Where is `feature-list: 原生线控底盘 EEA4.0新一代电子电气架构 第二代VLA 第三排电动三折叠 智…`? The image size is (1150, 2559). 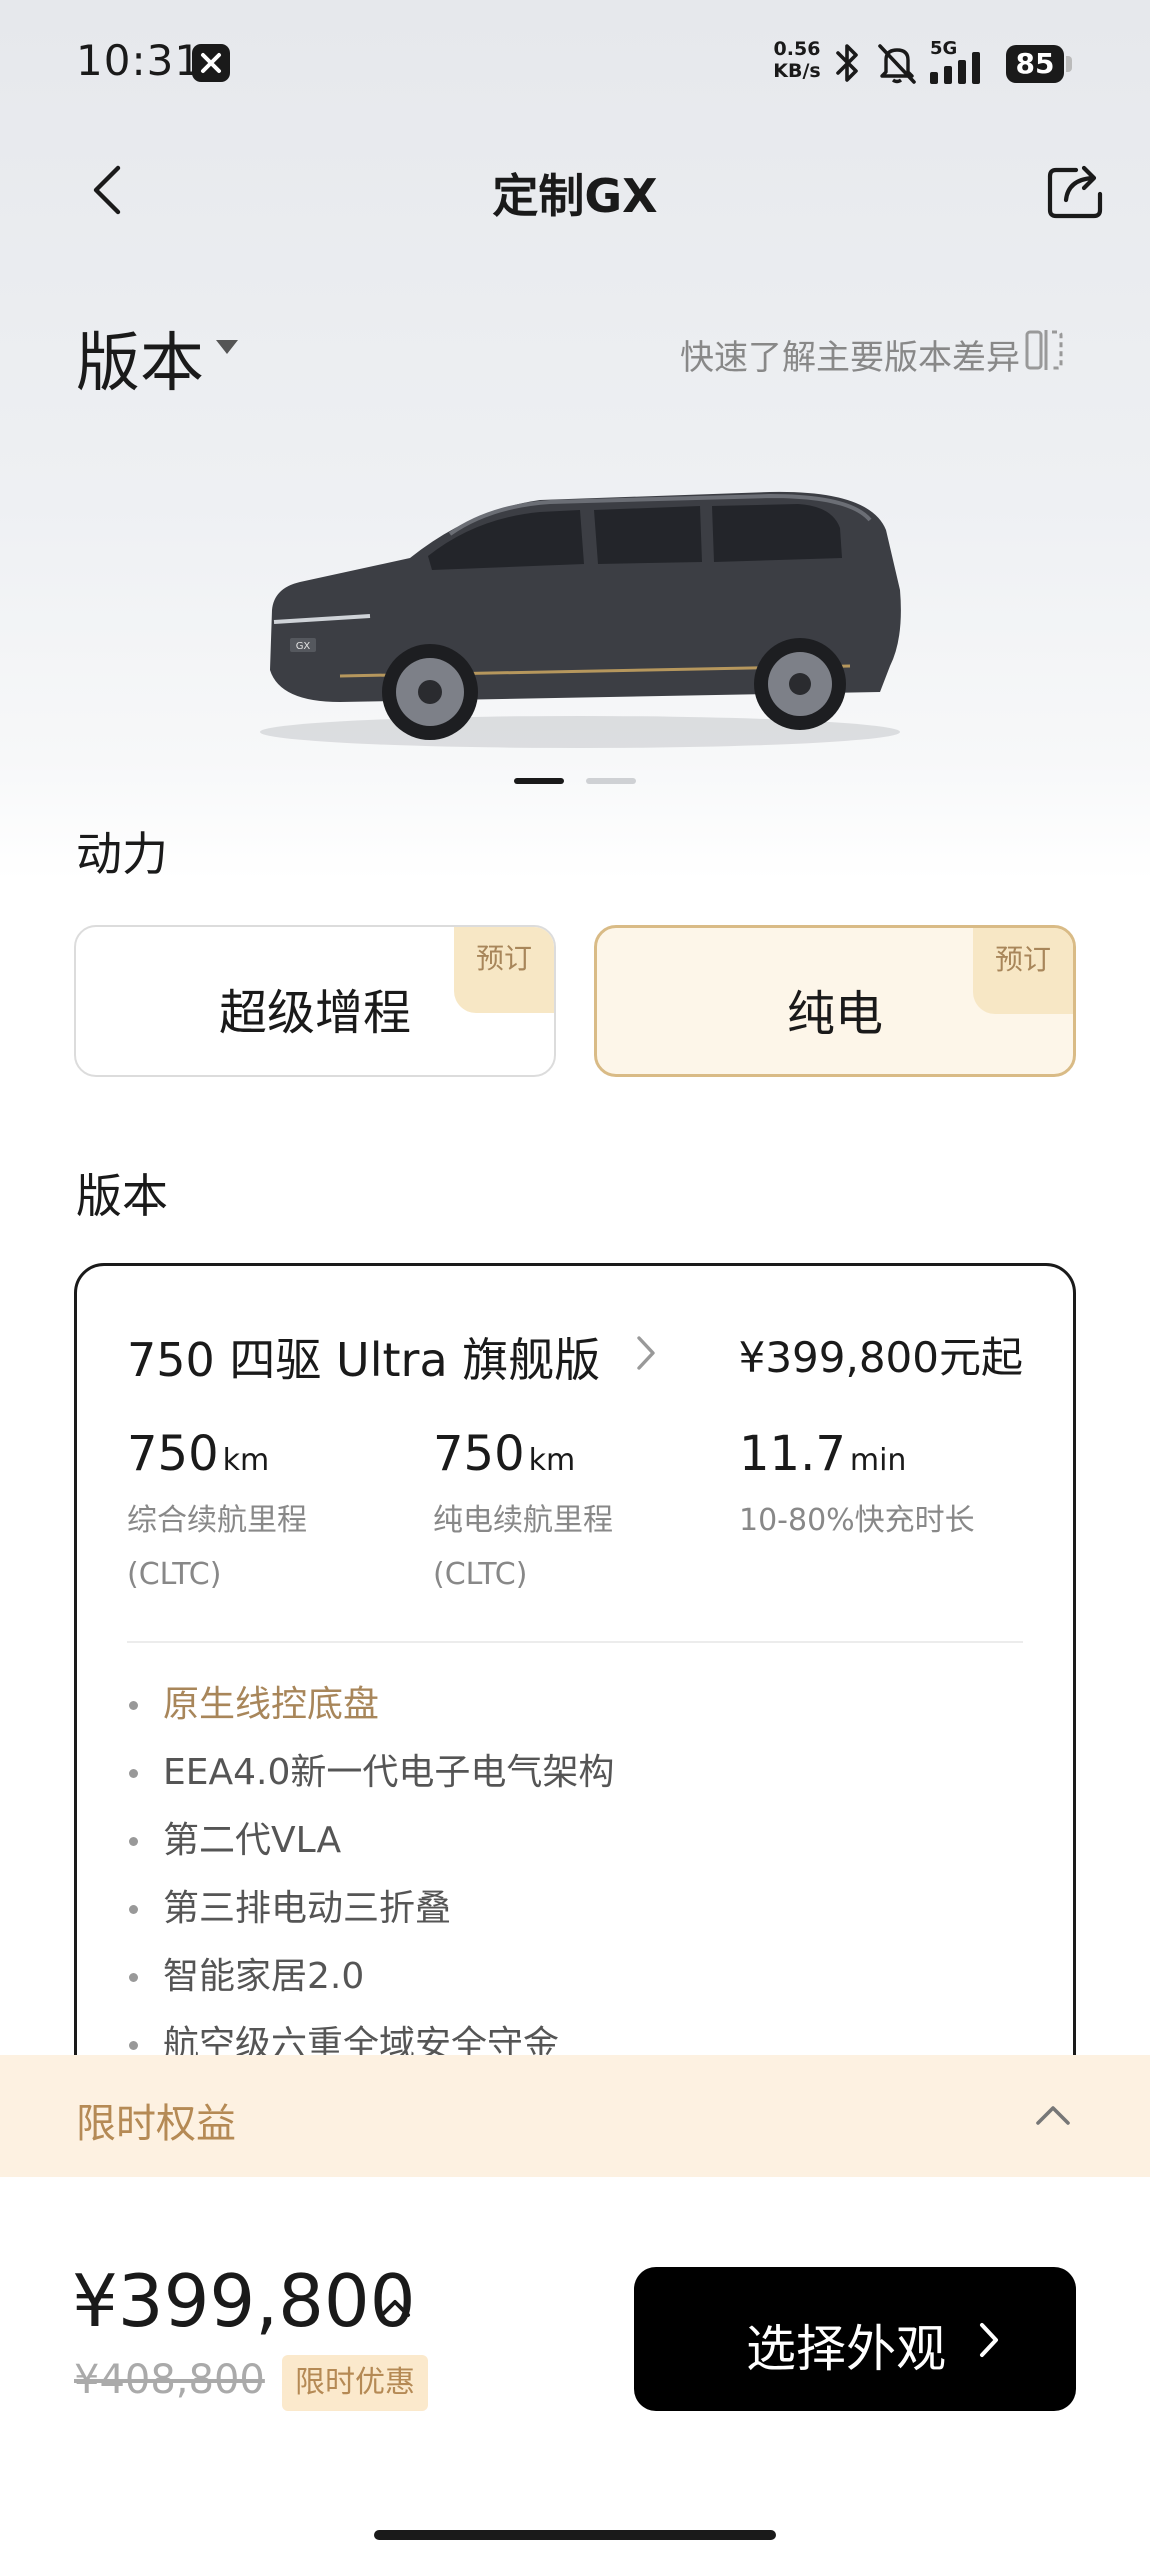 feature-list: 原生线控底盘 EEA4.0新一代电子电气架构 第二代VLA 第三排电动三折叠 智… is located at coordinates (370, 1875).